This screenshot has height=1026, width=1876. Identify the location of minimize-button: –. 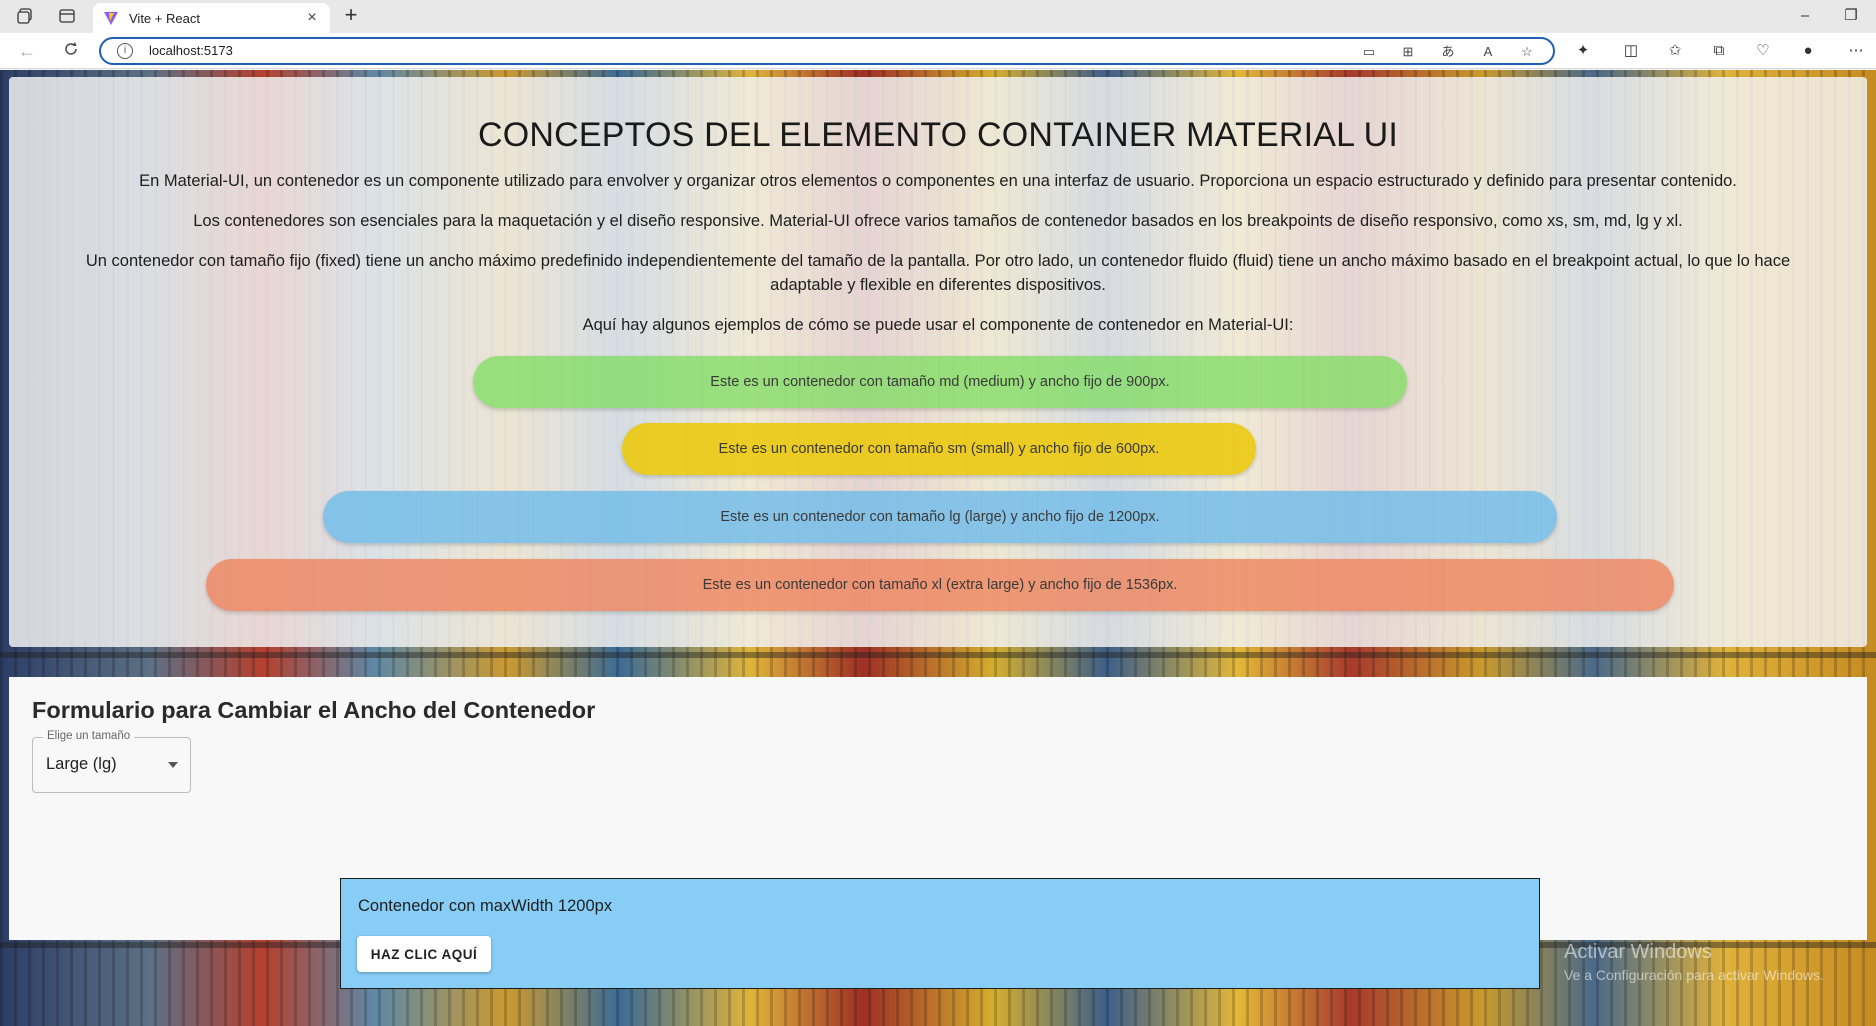
(1805, 16).